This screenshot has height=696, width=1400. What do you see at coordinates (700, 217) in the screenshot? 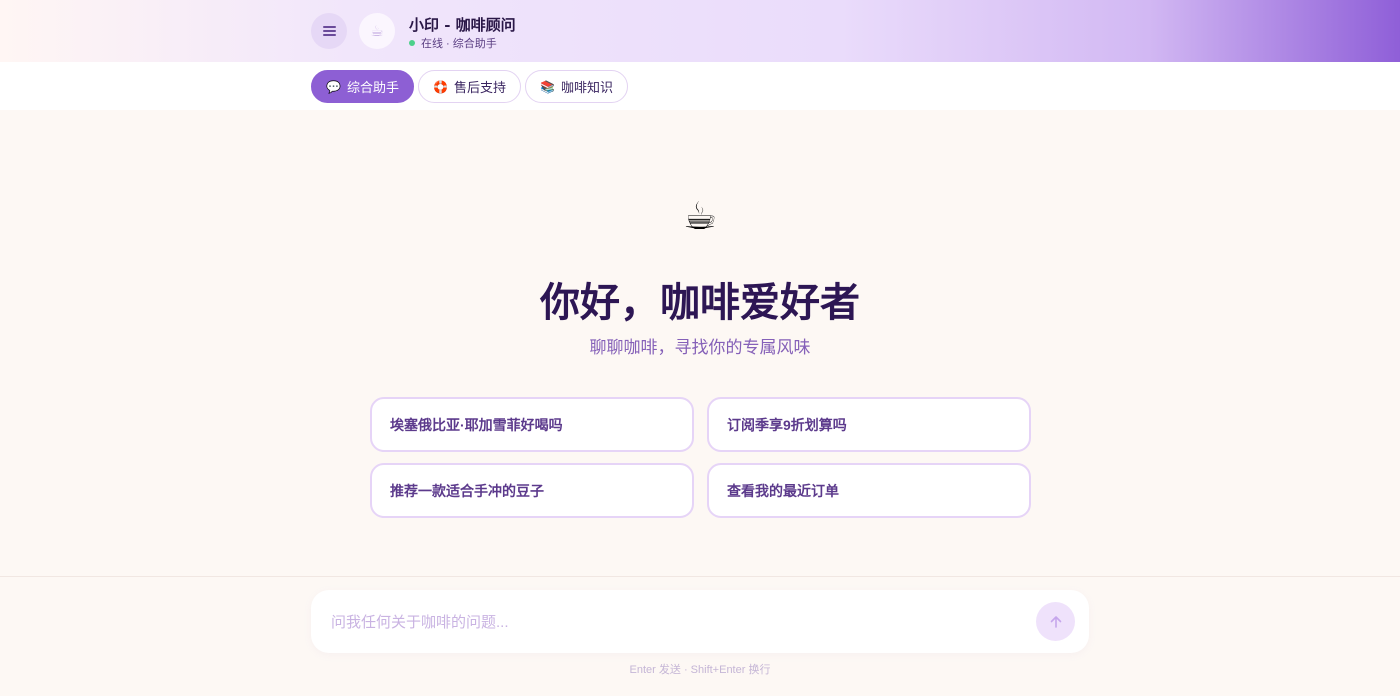
I see `hot-coffee-icon: ☕` at bounding box center [700, 217].